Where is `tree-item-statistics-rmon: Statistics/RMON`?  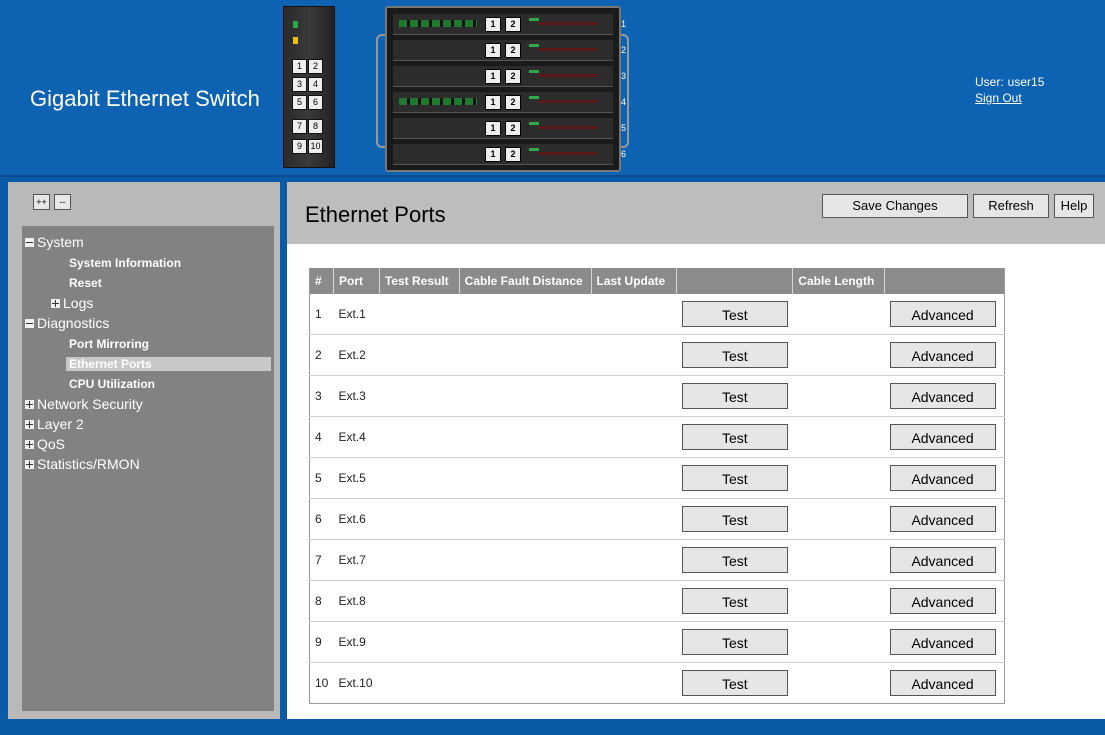
tree-item-statistics-rmon: Statistics/RMON is located at coordinates (82, 464).